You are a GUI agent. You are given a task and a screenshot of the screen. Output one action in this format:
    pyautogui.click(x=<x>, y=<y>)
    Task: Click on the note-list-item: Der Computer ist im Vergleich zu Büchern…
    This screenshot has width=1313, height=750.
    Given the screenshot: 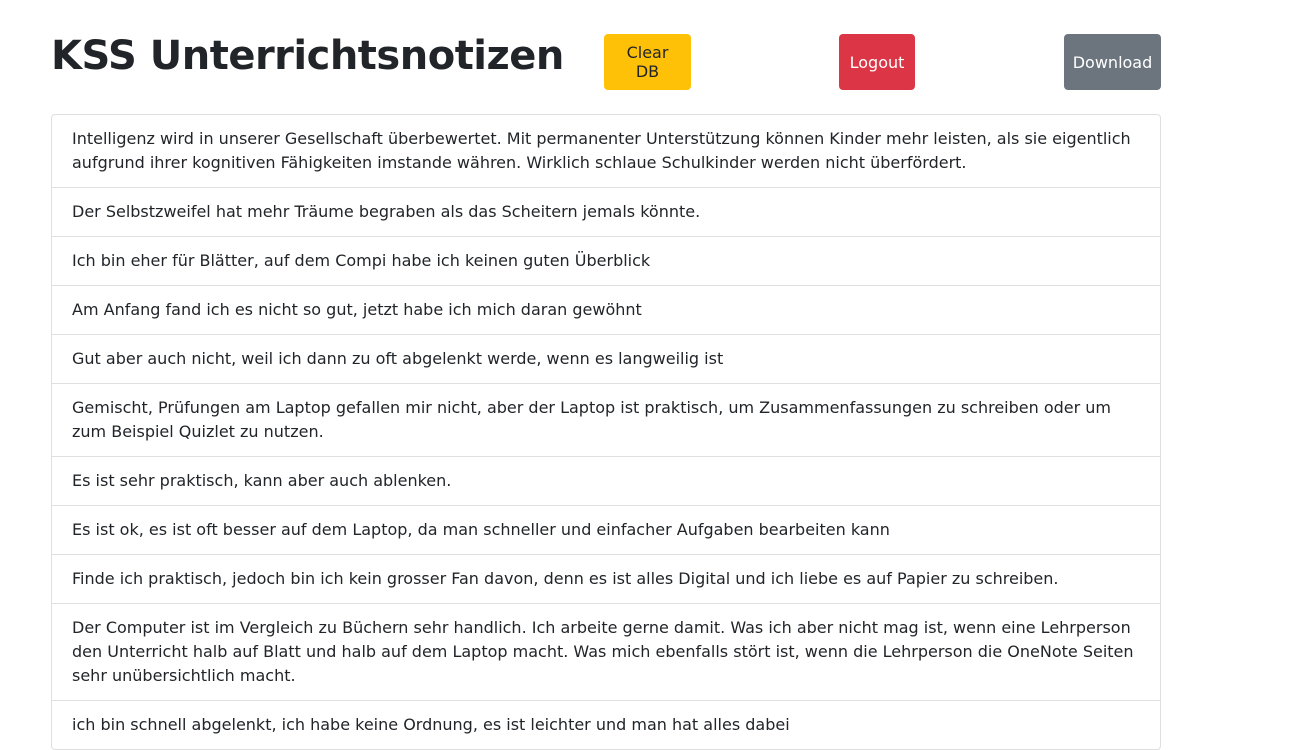 What is the action you would take?
    pyautogui.click(x=606, y=652)
    